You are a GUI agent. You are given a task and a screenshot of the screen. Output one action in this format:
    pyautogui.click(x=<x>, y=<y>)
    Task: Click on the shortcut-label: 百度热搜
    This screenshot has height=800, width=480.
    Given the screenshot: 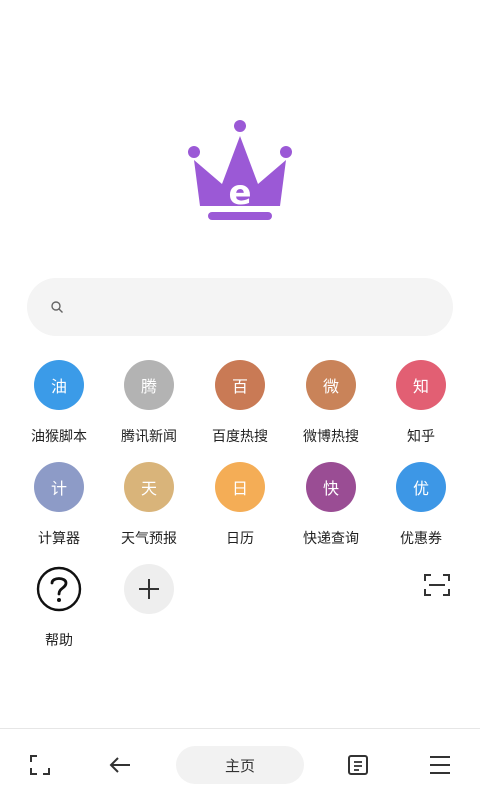 What is the action you would take?
    pyautogui.click(x=240, y=437)
    